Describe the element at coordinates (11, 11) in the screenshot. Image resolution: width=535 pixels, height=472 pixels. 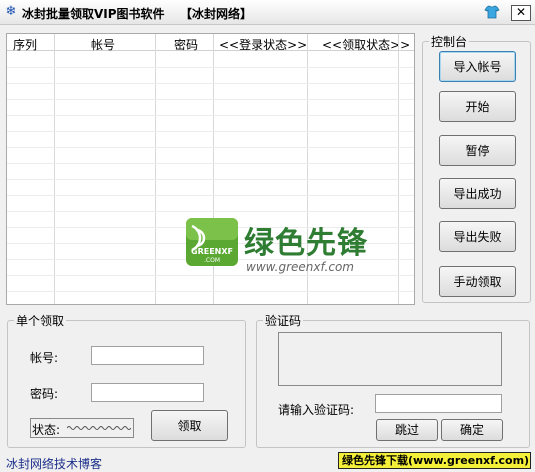
I see `snowflake-icon: ❄` at that location.